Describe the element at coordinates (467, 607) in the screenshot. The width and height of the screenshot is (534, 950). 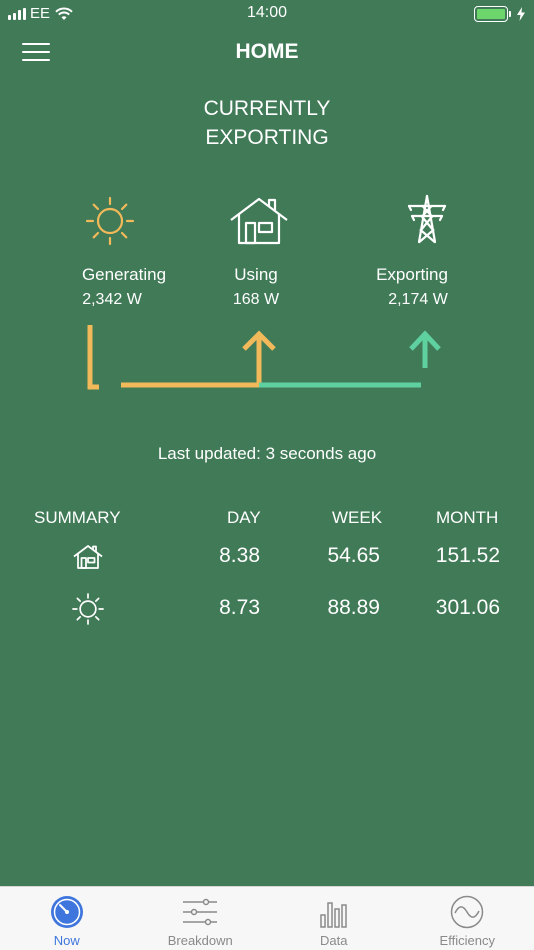
I see `summary-generation-month: 301.06` at that location.